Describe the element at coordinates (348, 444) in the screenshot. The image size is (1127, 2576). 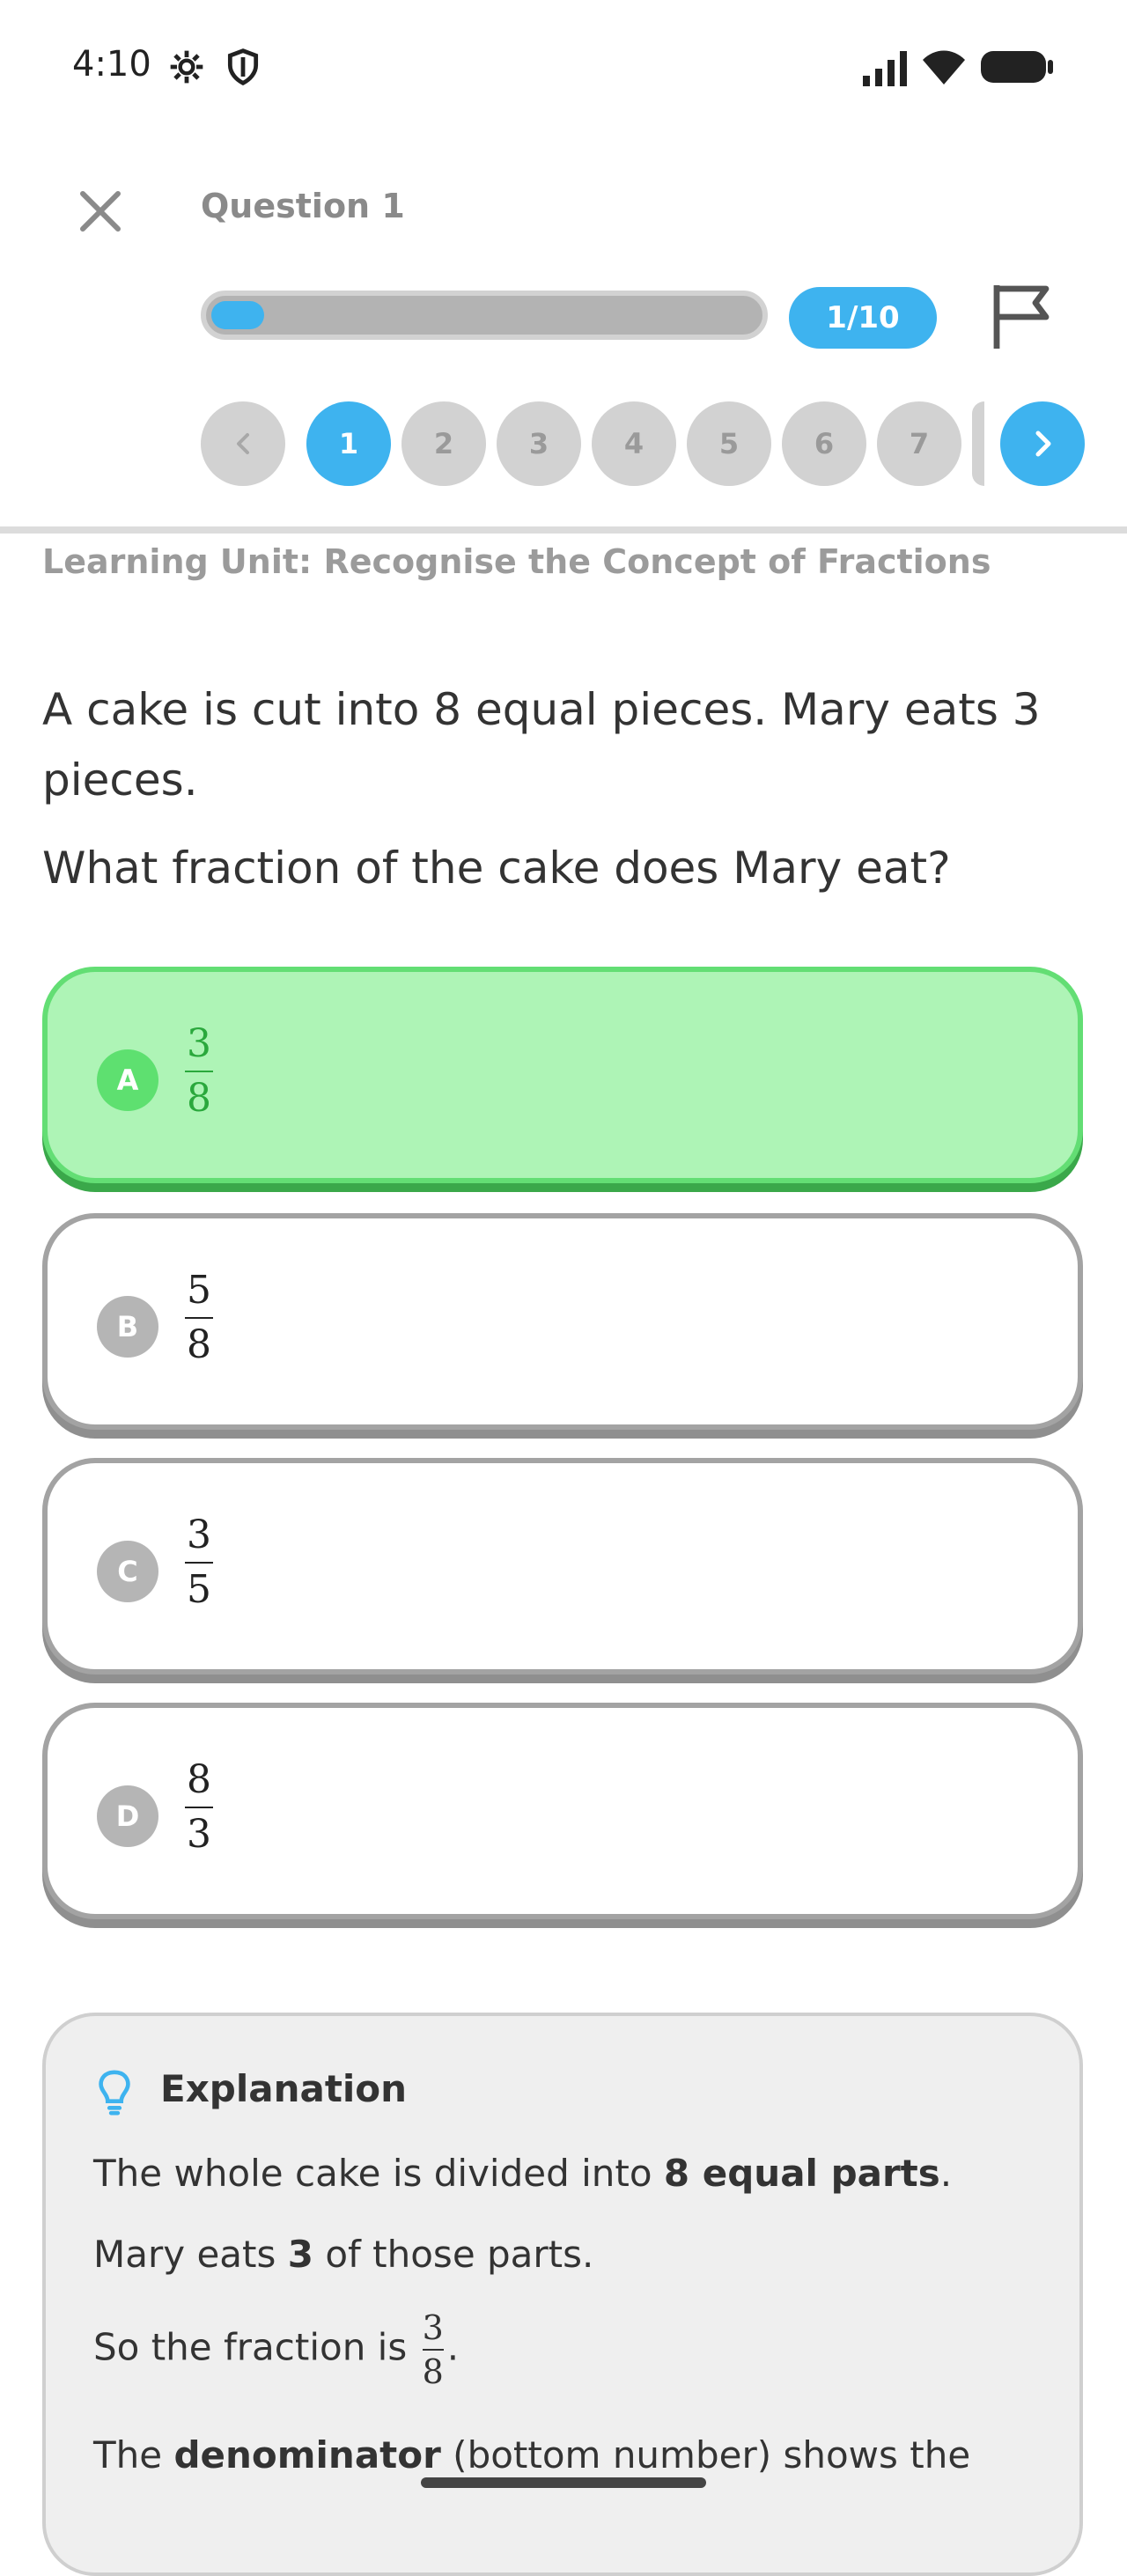
I see `nav-question-1: 1` at that location.